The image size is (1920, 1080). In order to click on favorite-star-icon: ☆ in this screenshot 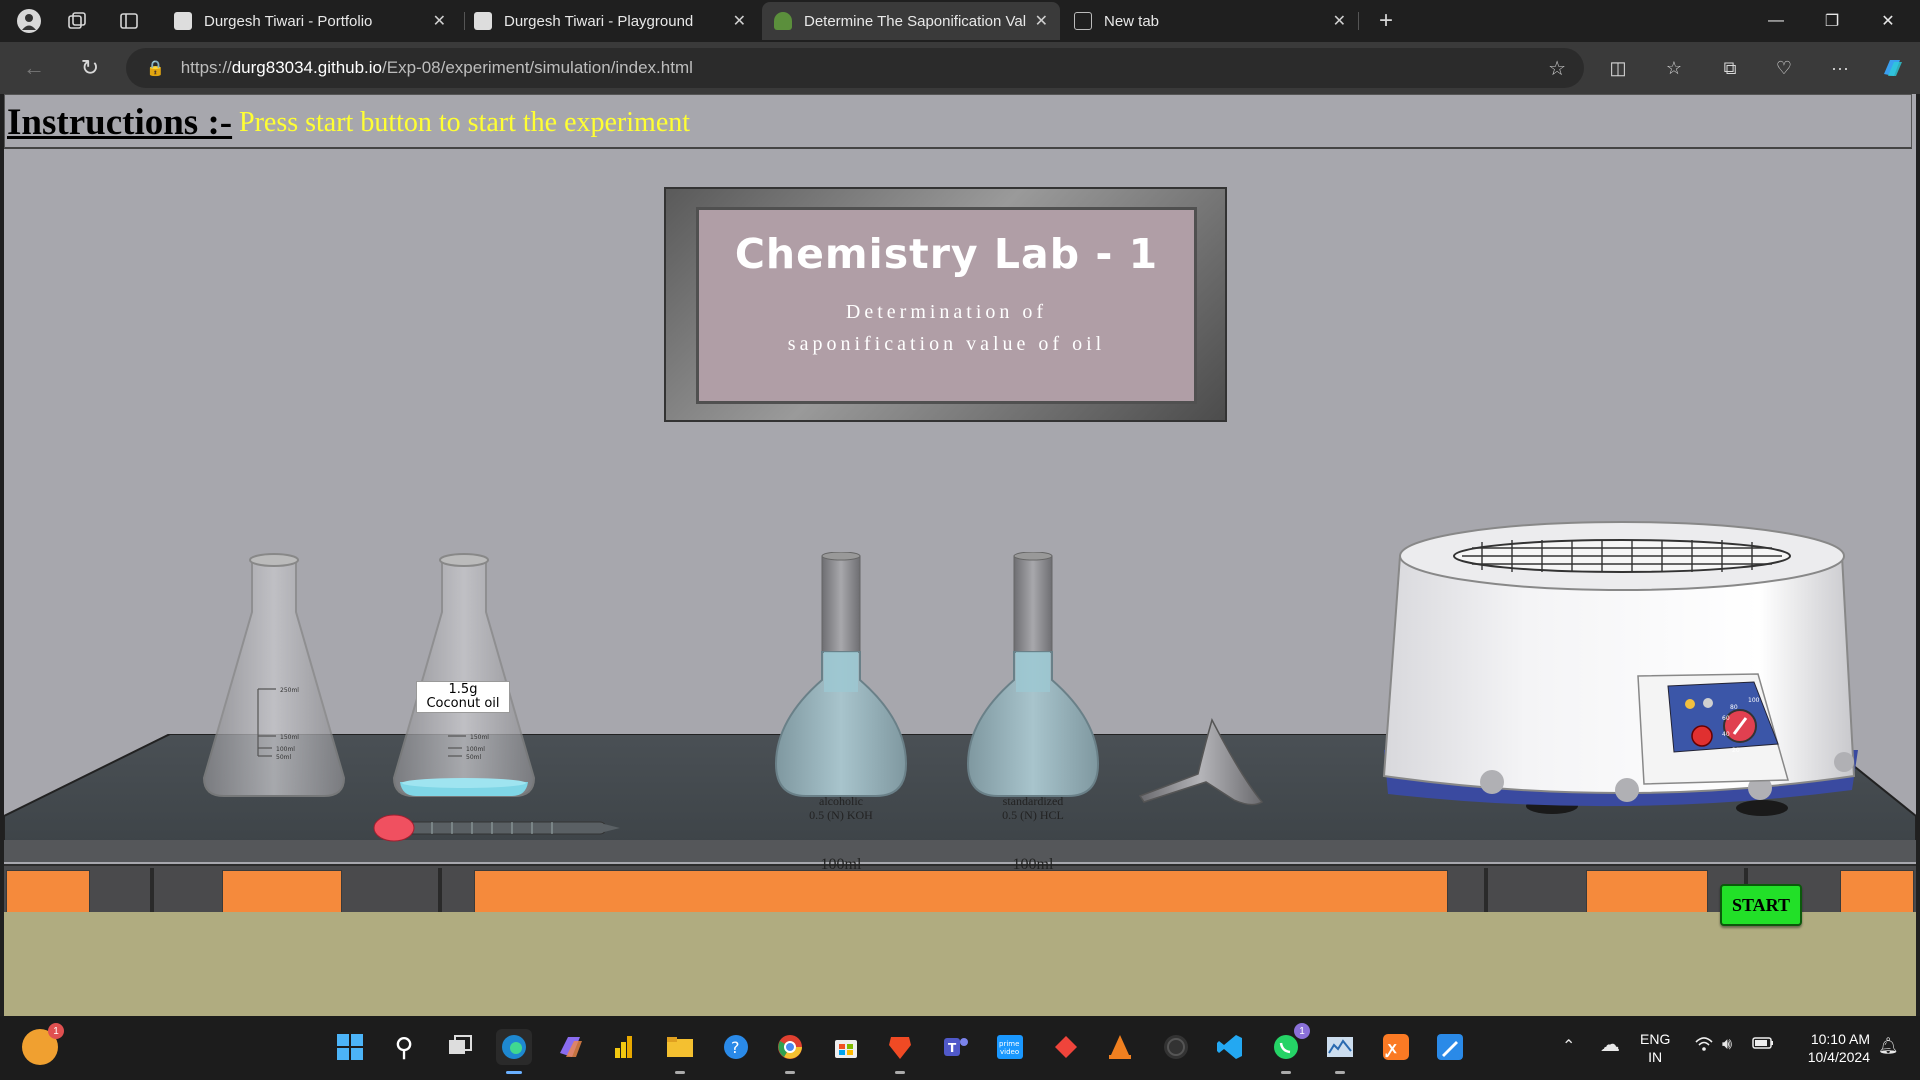, I will do `click(1557, 68)`.